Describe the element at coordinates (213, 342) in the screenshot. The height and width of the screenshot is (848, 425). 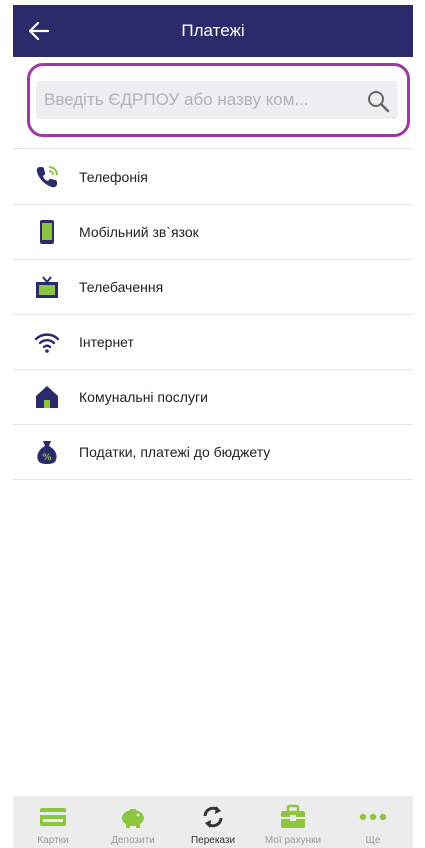
I see `menu-item-internet: Інтернет` at that location.